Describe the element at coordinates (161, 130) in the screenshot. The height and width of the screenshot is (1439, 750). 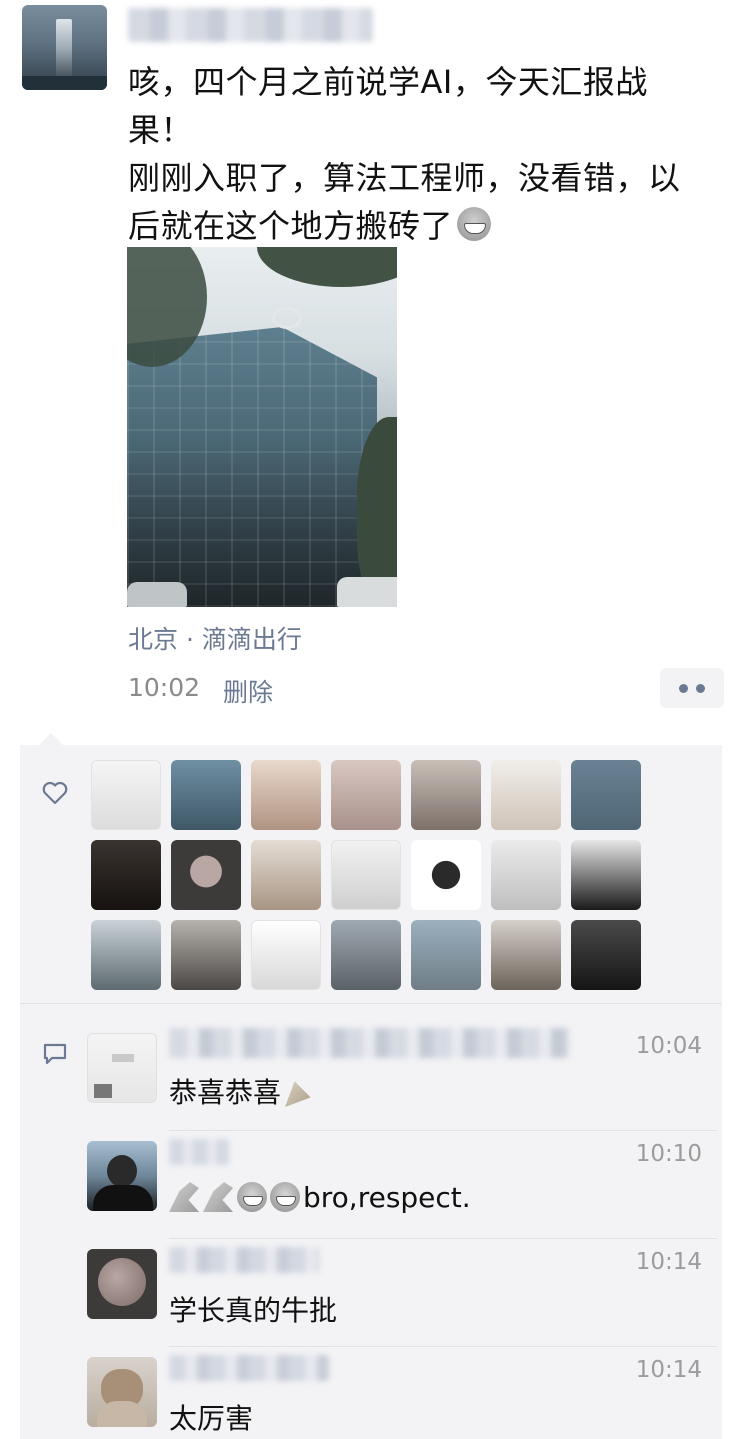
I see `post-text-line: 果！` at that location.